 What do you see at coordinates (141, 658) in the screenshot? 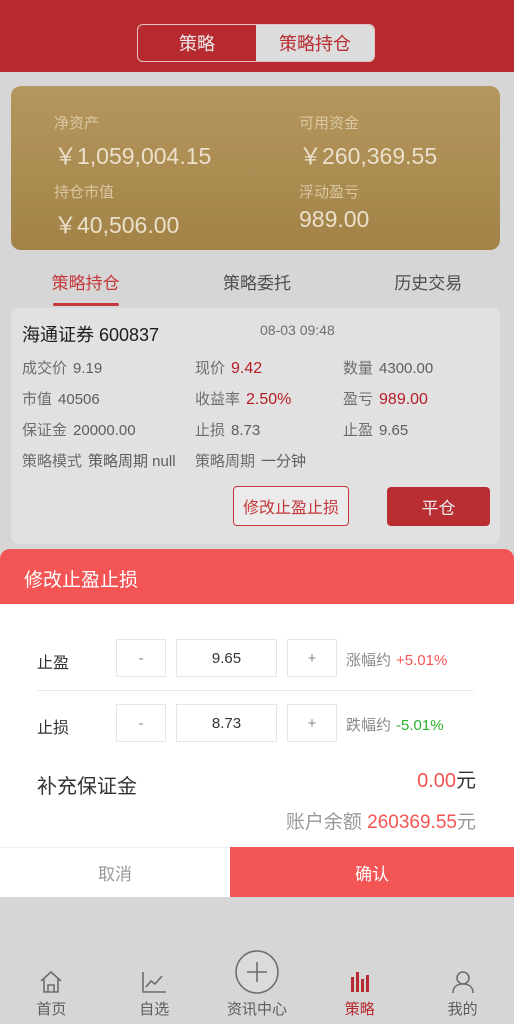
I see `take-profit-minus-button: -` at bounding box center [141, 658].